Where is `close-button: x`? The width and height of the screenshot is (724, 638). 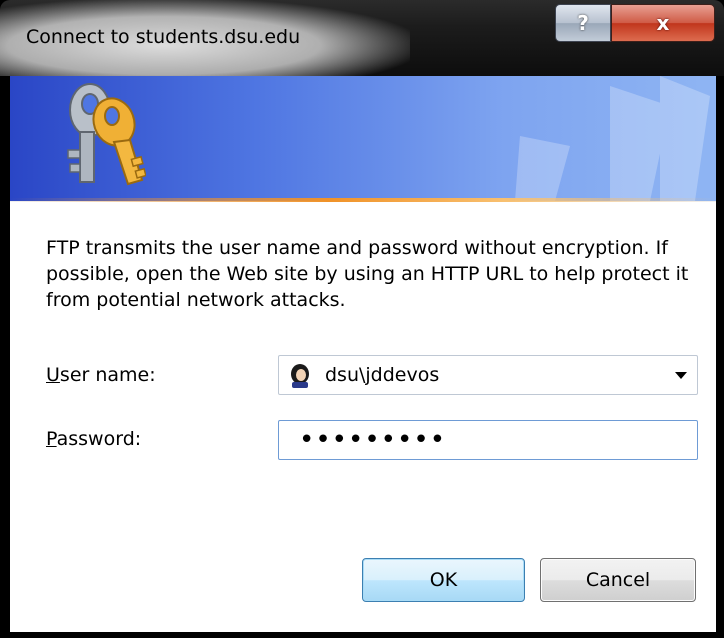 close-button: x is located at coordinates (663, 23).